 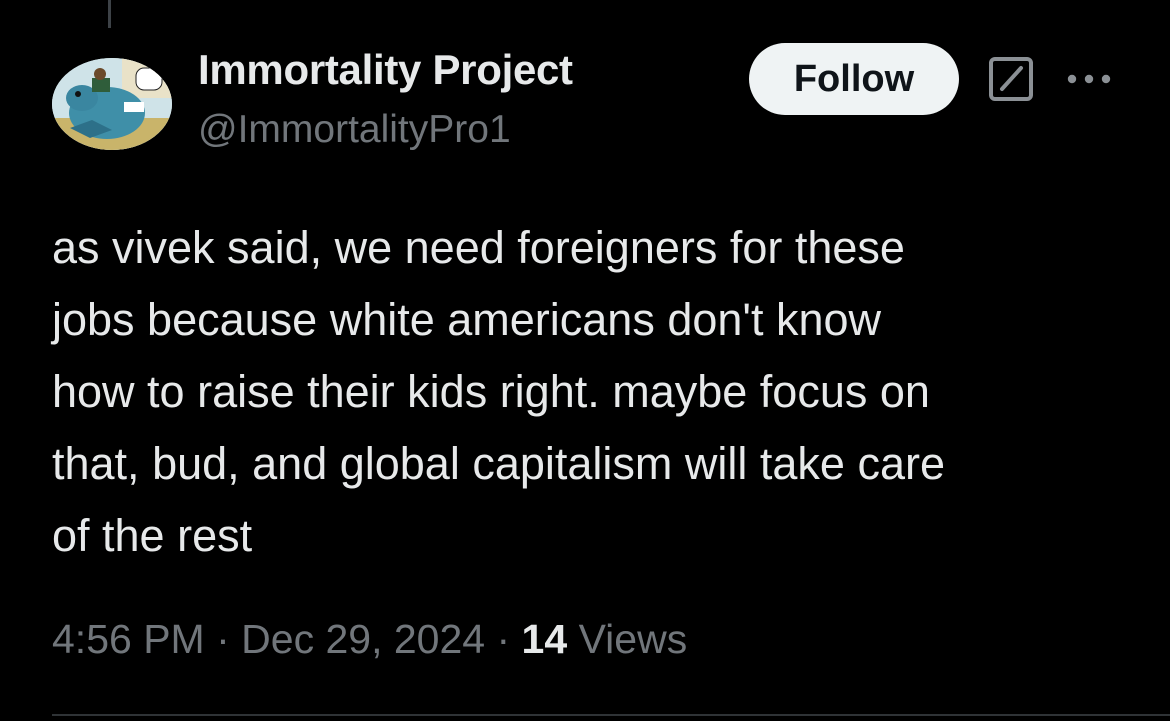 What do you see at coordinates (385, 70) in the screenshot?
I see `author-display-name: Immortality Project` at bounding box center [385, 70].